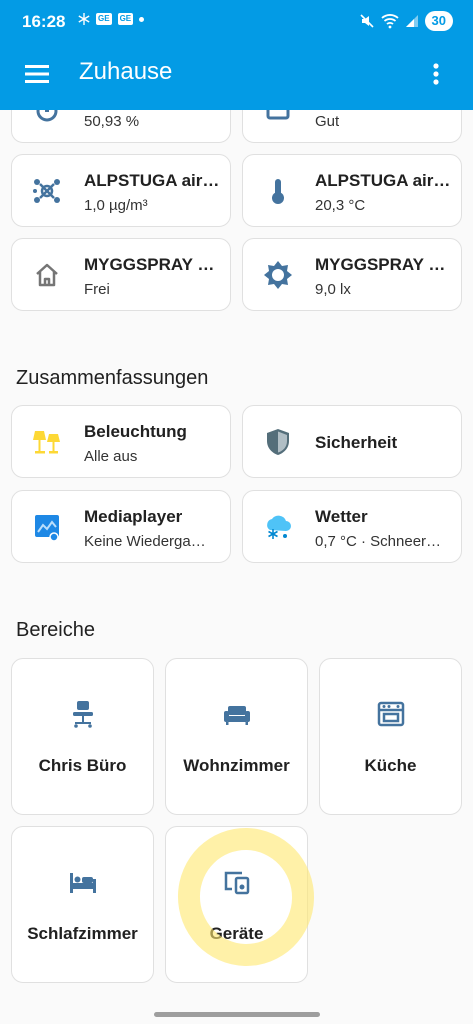  Describe the element at coordinates (97, 289) in the screenshot. I see `tile-state: Frei` at that location.